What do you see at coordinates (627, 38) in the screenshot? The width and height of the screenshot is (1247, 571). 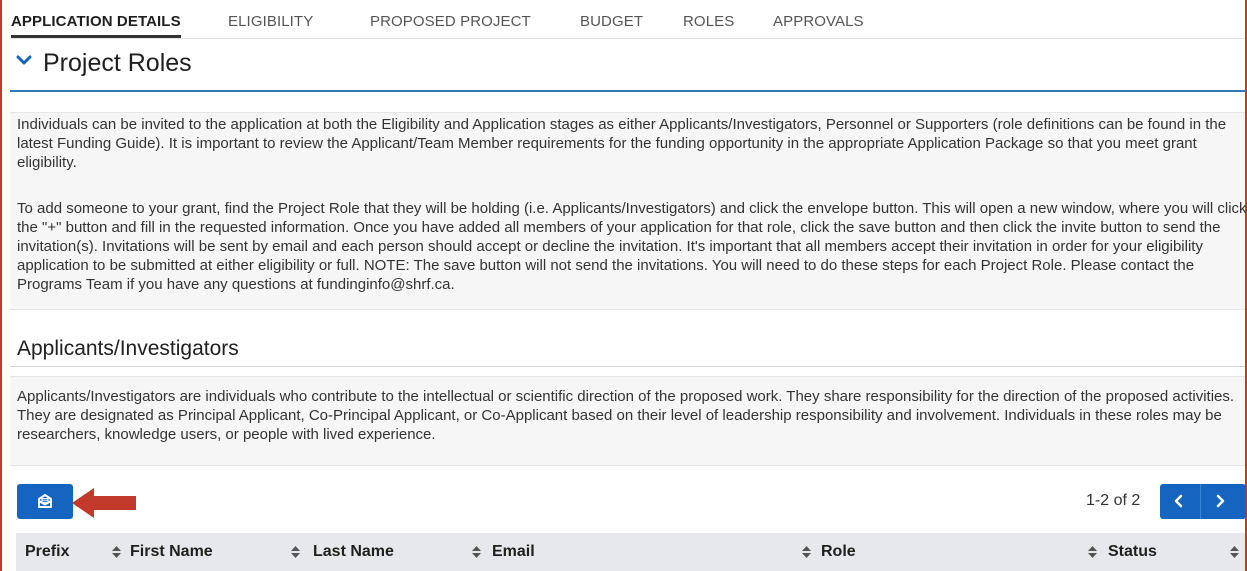 I see `tab-divider` at bounding box center [627, 38].